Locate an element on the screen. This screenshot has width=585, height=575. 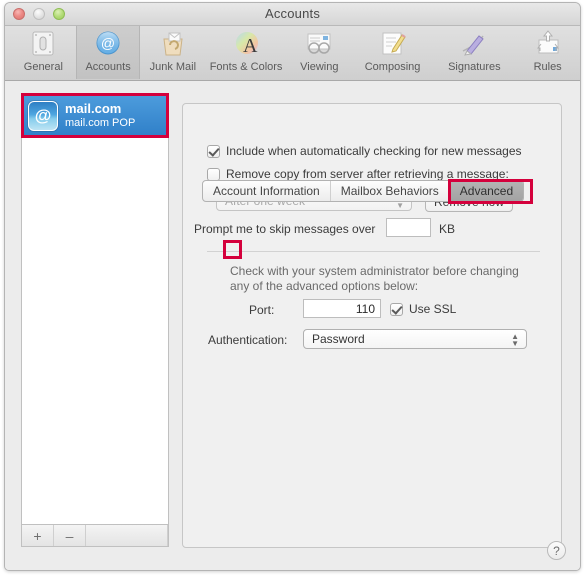
accounts-icon: @ is located at coordinates (108, 44).